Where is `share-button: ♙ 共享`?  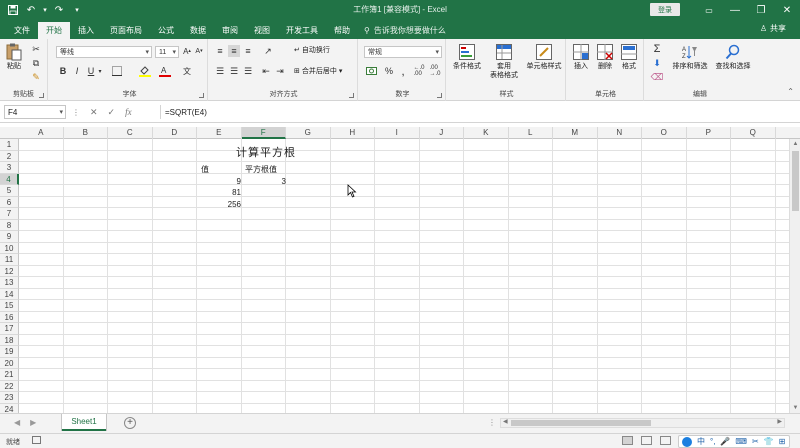 share-button: ♙ 共享 is located at coordinates (773, 28).